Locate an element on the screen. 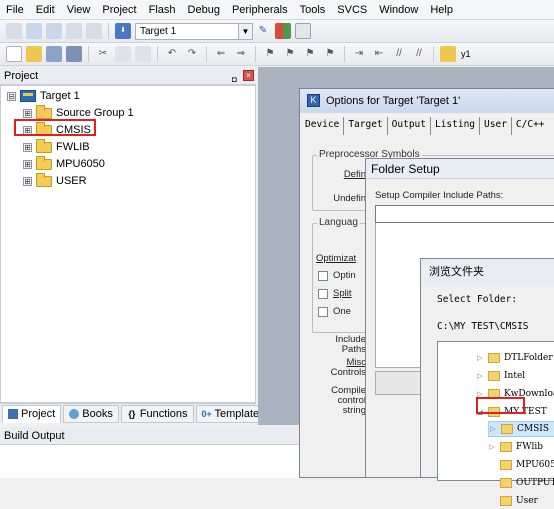 This screenshot has height=509, width=554. undefine-label: Undefin is located at coordinates (349, 198).